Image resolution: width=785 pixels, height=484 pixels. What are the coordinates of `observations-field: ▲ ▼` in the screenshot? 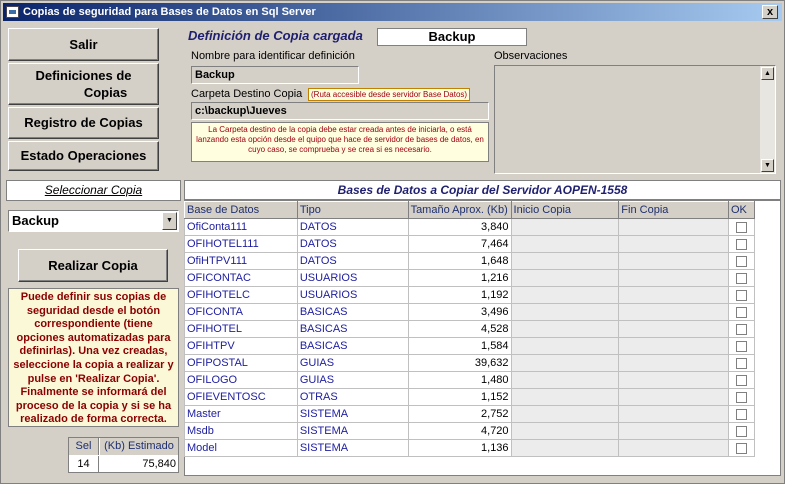 It's located at (635, 119).